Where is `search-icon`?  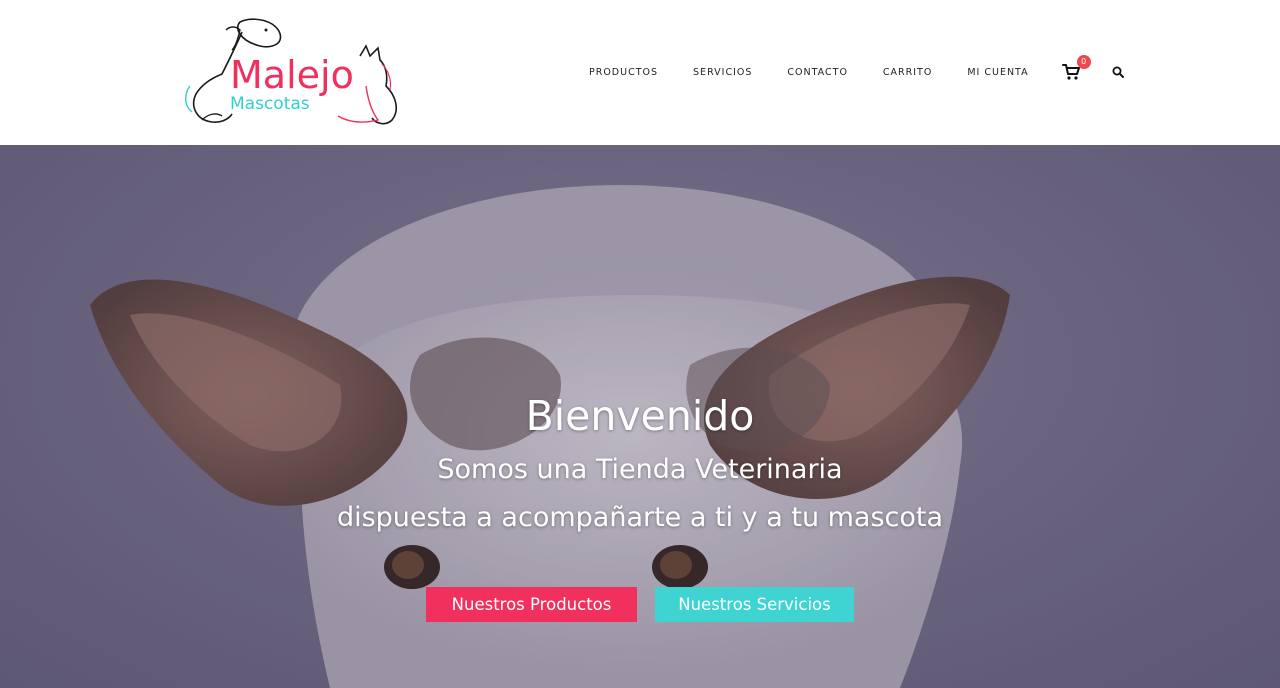
search-icon is located at coordinates (1118, 72).